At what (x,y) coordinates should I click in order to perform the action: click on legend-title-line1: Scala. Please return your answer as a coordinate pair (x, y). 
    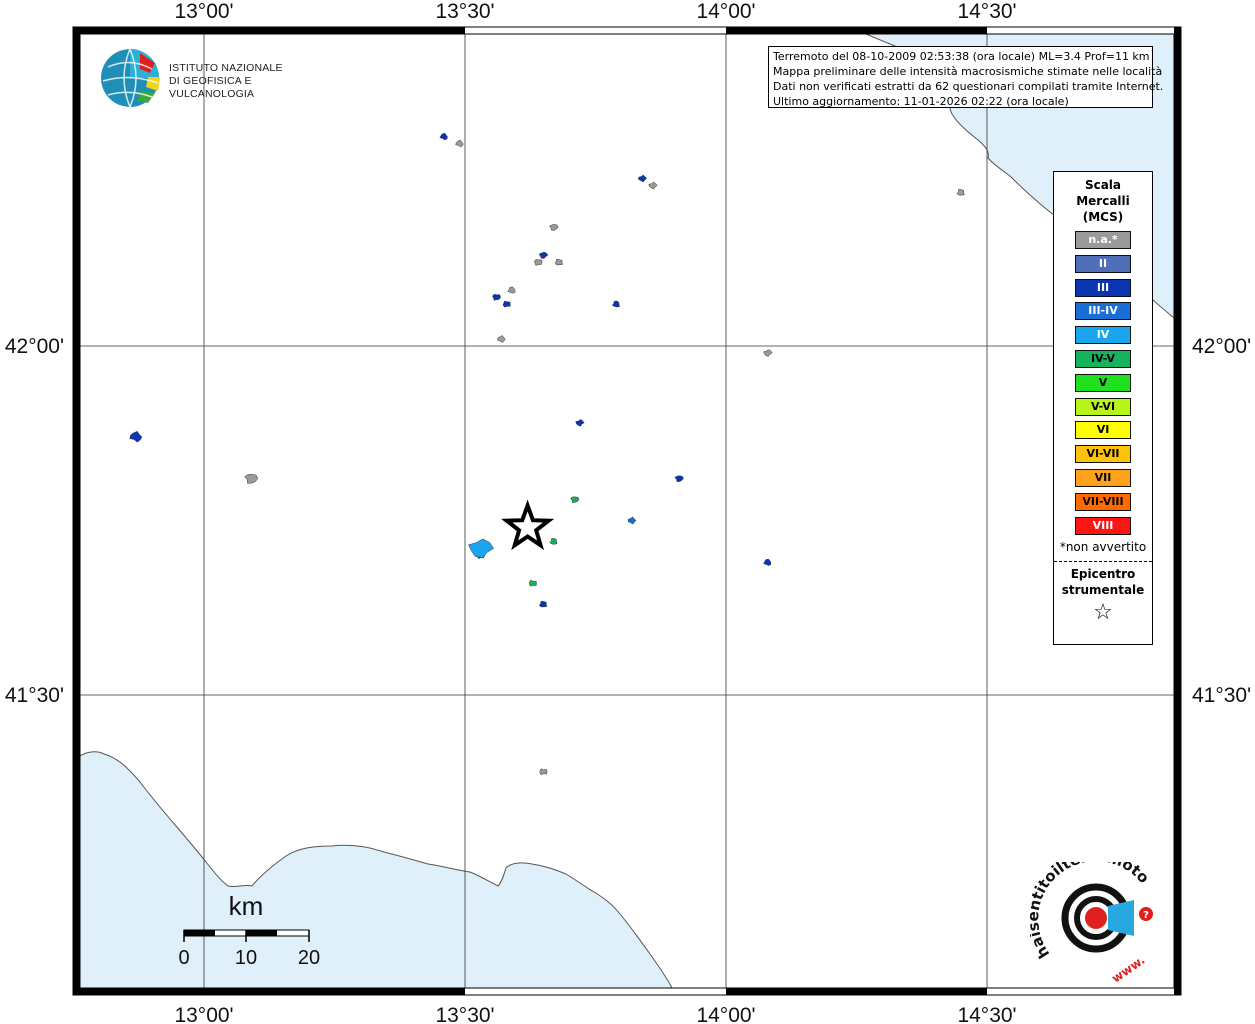
    Looking at the image, I should click on (1103, 185).